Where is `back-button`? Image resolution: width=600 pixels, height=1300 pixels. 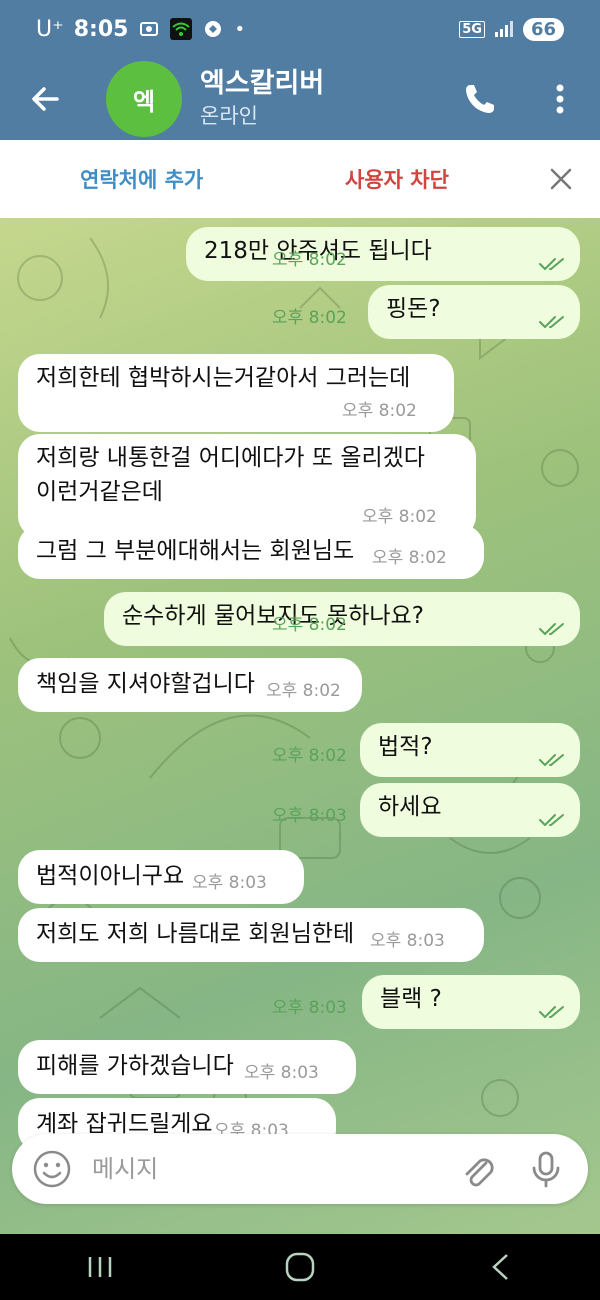 back-button is located at coordinates (45, 99).